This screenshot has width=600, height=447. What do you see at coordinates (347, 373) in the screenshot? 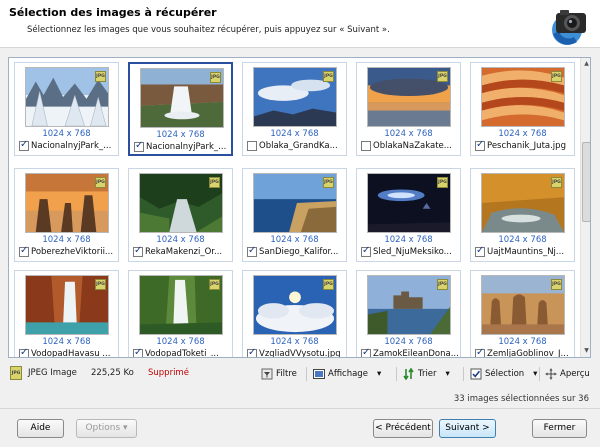
I see `view-button: Affichage ▾` at bounding box center [347, 373].